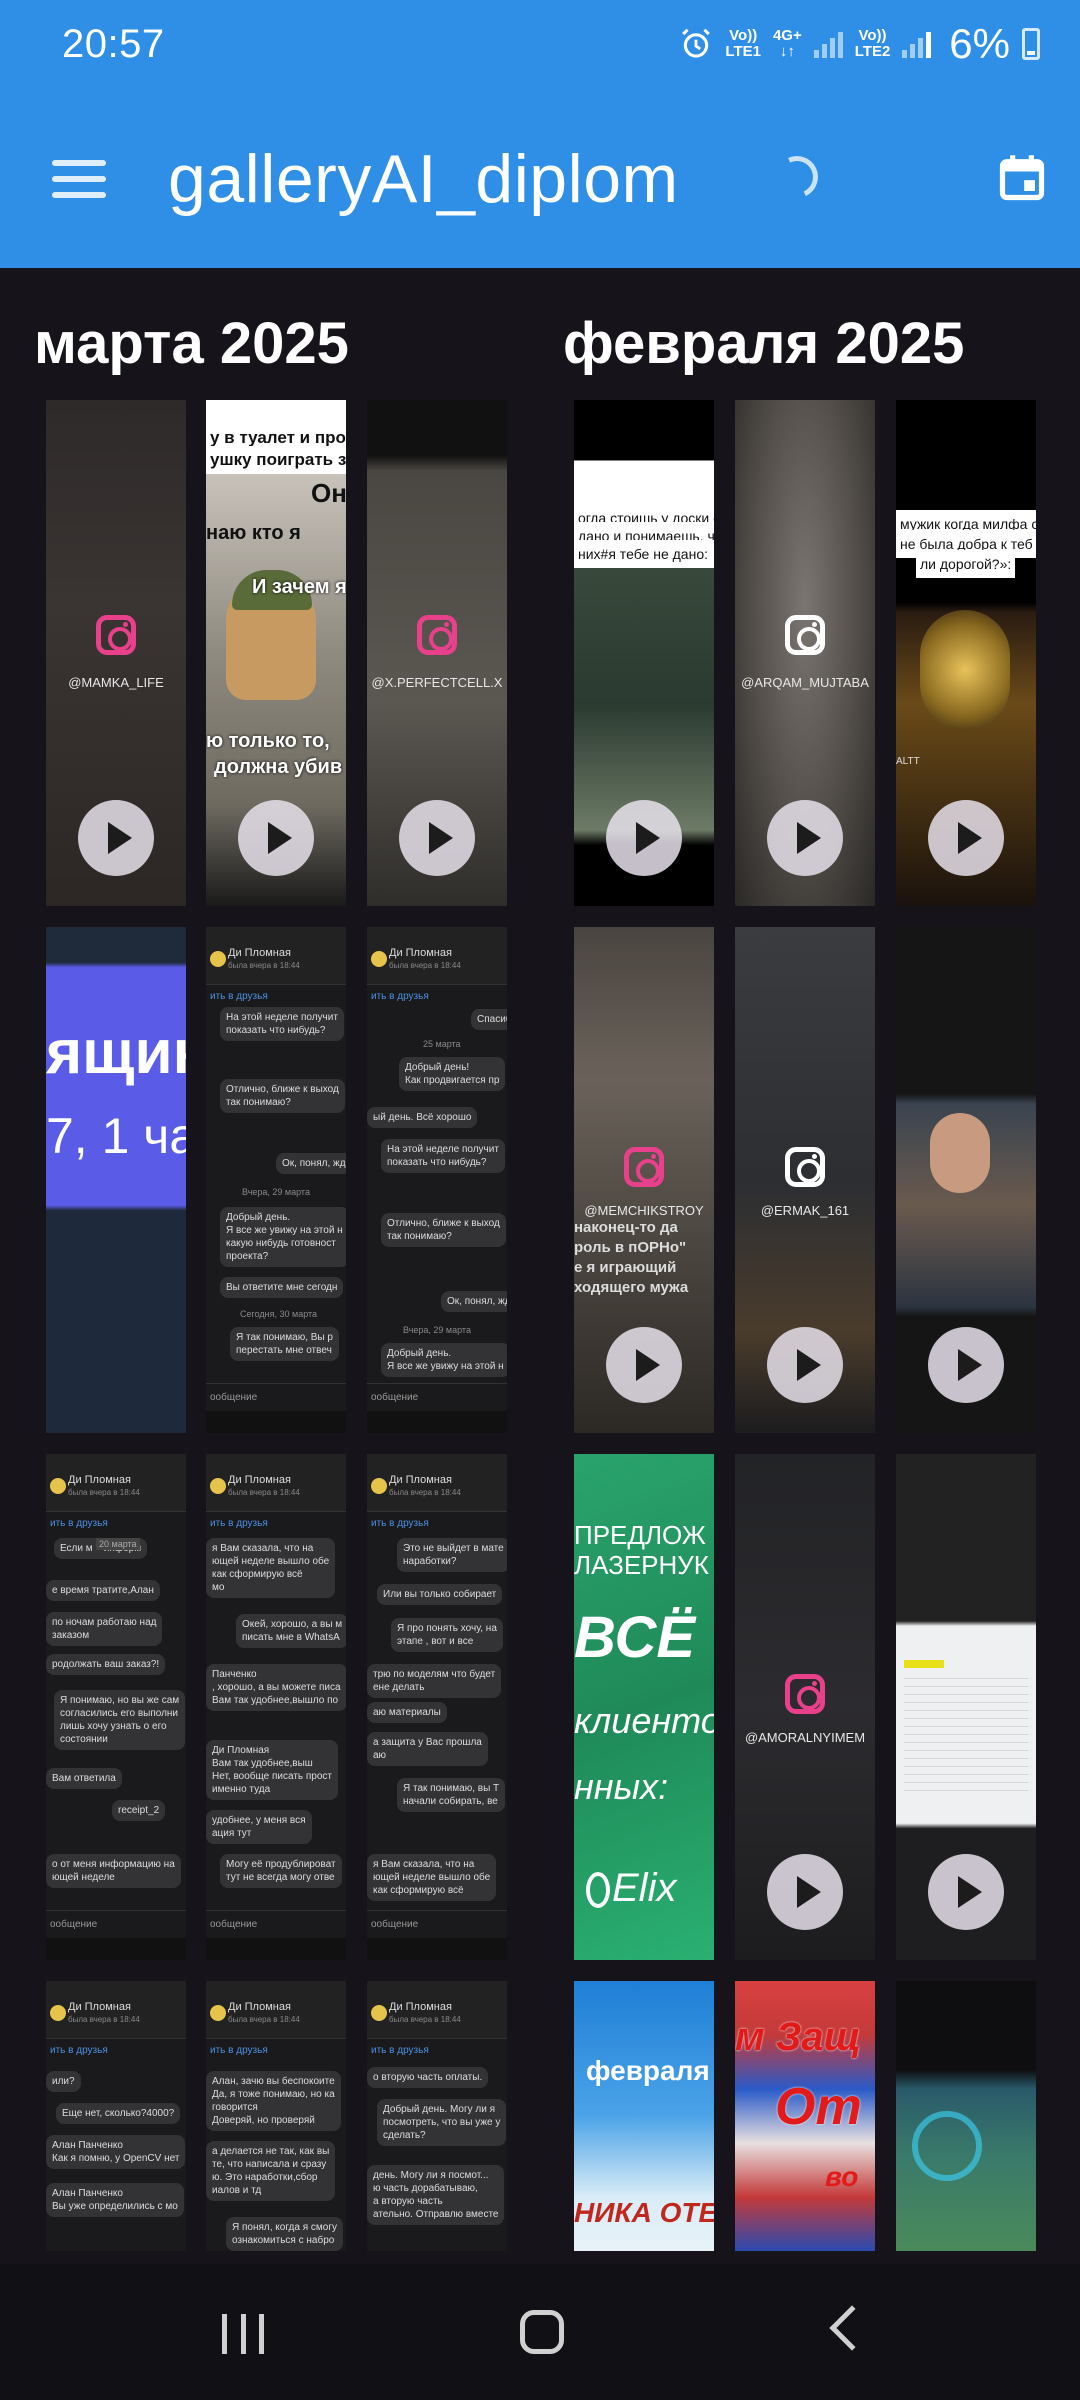 This screenshot has height=2400, width=1080. Describe the element at coordinates (428, 2077) in the screenshot. I see `chat-bubble: о вторую часть оплаты.` at that location.